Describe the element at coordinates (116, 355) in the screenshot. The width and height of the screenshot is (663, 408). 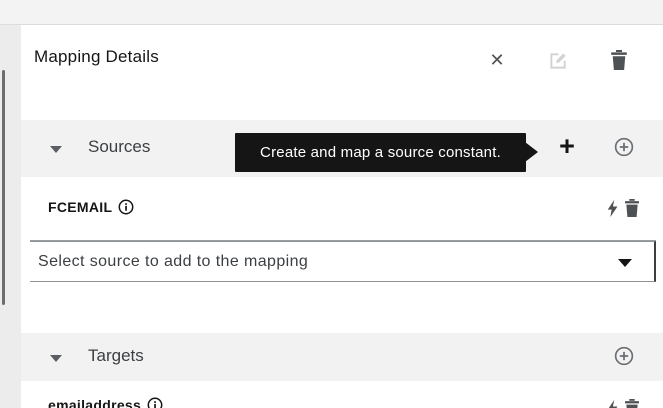
I see `targets-section-label: Targets` at that location.